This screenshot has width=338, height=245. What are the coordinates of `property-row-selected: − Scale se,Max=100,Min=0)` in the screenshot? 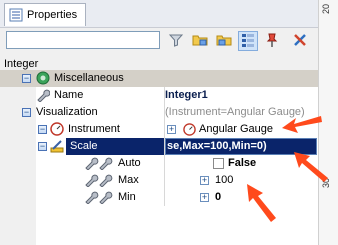 It's located at (159, 146).